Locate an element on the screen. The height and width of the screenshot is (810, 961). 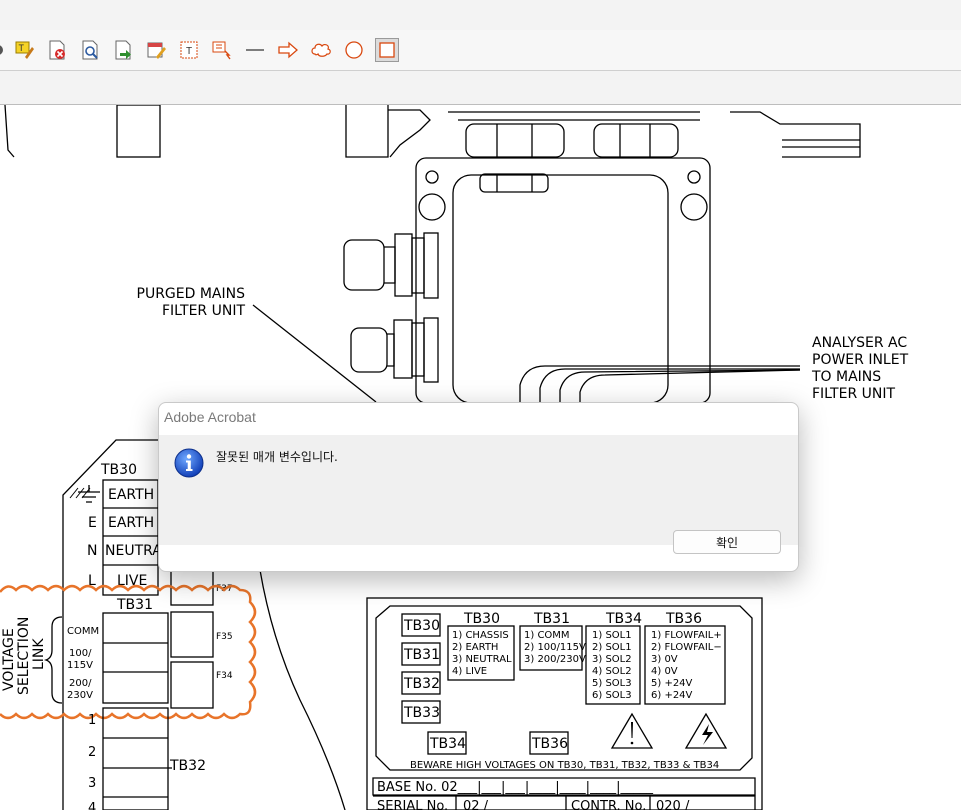
legend-col4-item5: 5) +24V is located at coordinates (672, 683).